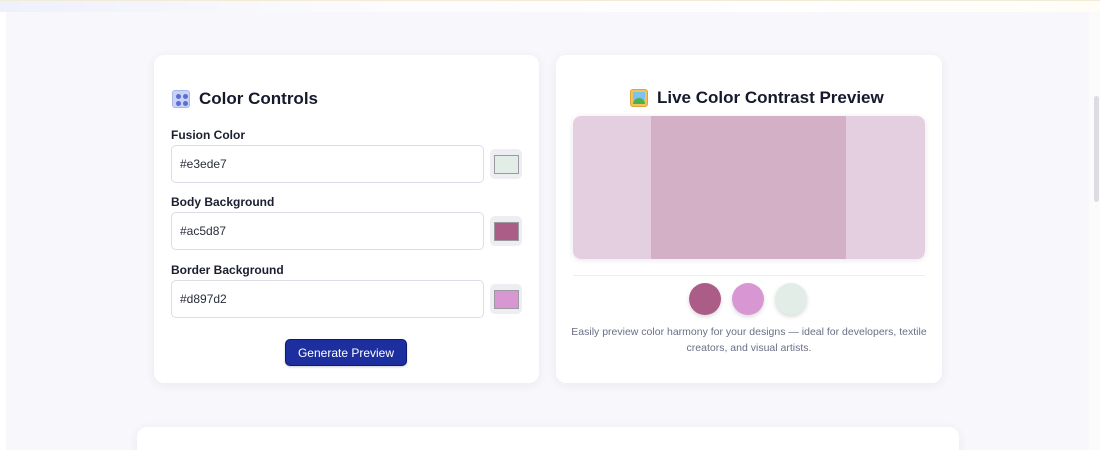 This screenshot has width=1100, height=450. Describe the element at coordinates (791, 299) in the screenshot. I see `color-dot-fusion` at that location.